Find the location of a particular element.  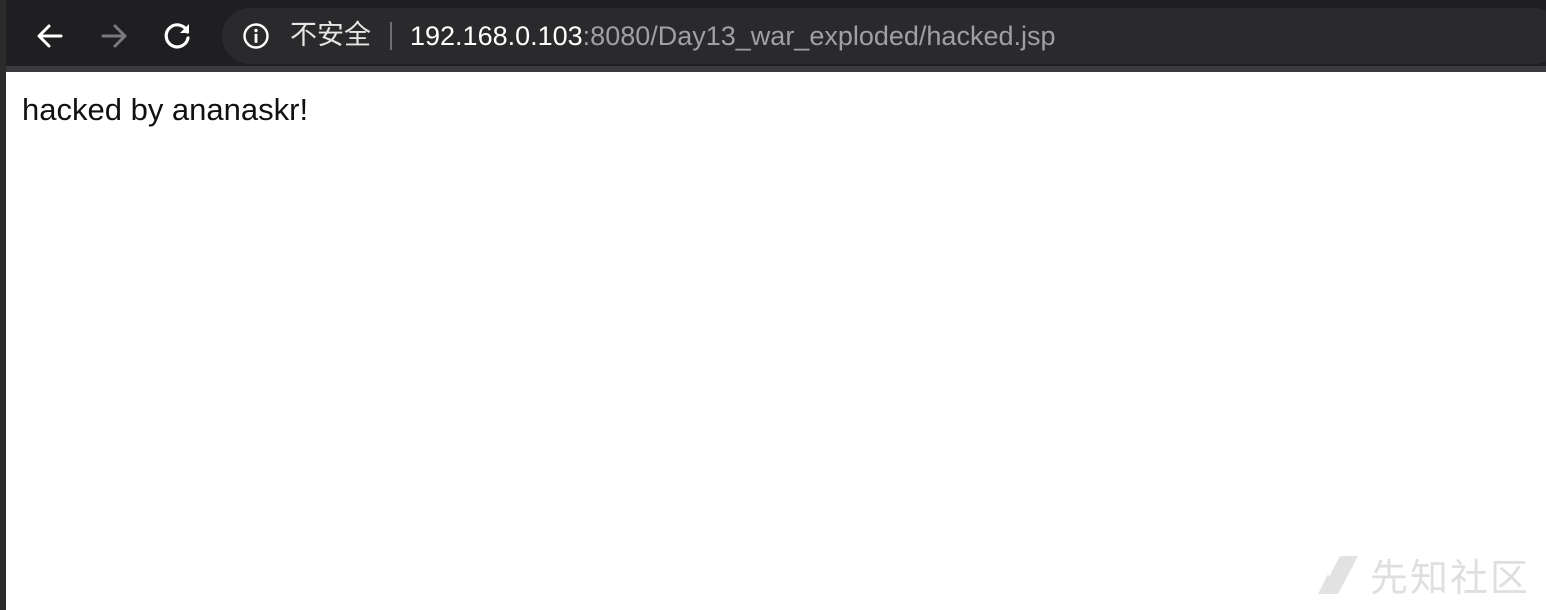

back-button is located at coordinates (50, 36).